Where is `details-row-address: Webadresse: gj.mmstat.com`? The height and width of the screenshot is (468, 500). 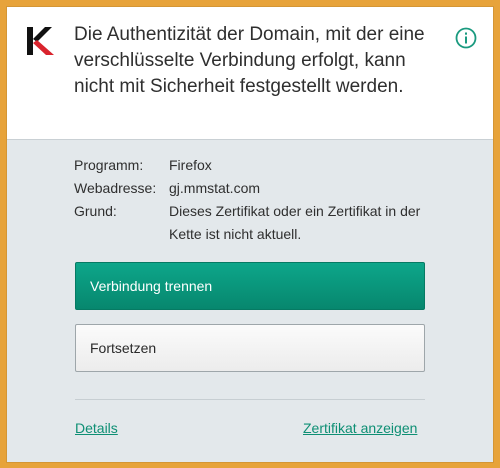
details-row-address: Webadresse: gj.mmstat.com is located at coordinates (254, 188).